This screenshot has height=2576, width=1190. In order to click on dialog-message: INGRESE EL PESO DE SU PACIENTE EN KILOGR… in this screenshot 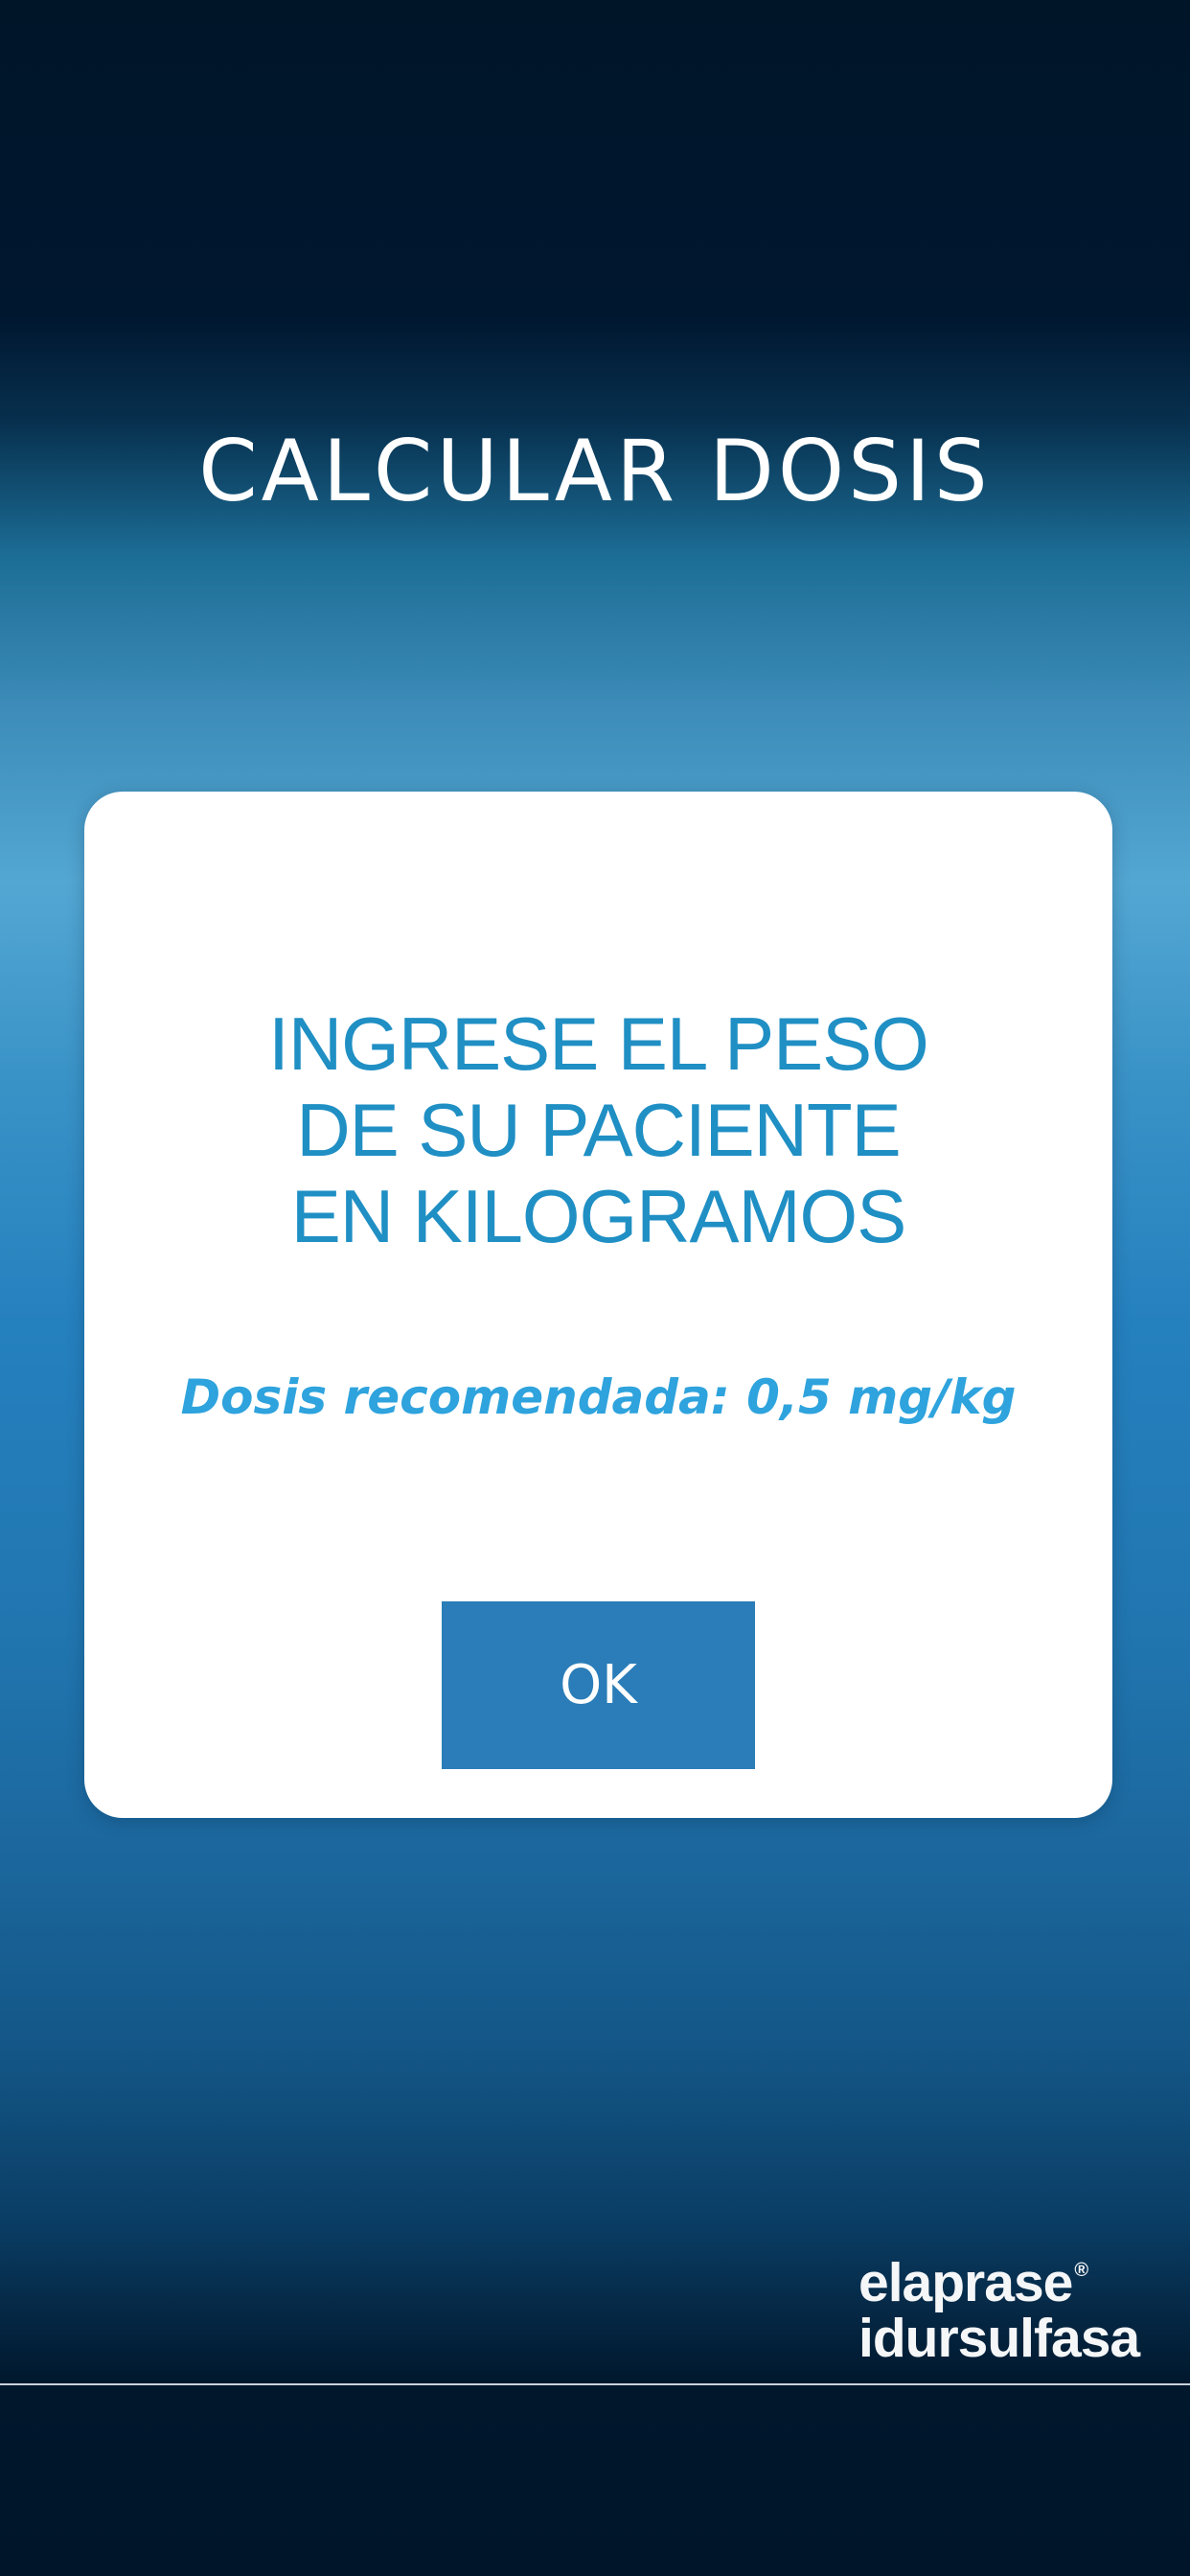, I will do `click(598, 1130)`.